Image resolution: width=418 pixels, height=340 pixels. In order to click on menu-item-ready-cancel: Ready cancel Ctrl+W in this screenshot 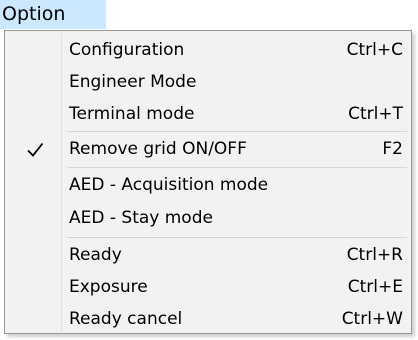, I will do `click(208, 319)`.